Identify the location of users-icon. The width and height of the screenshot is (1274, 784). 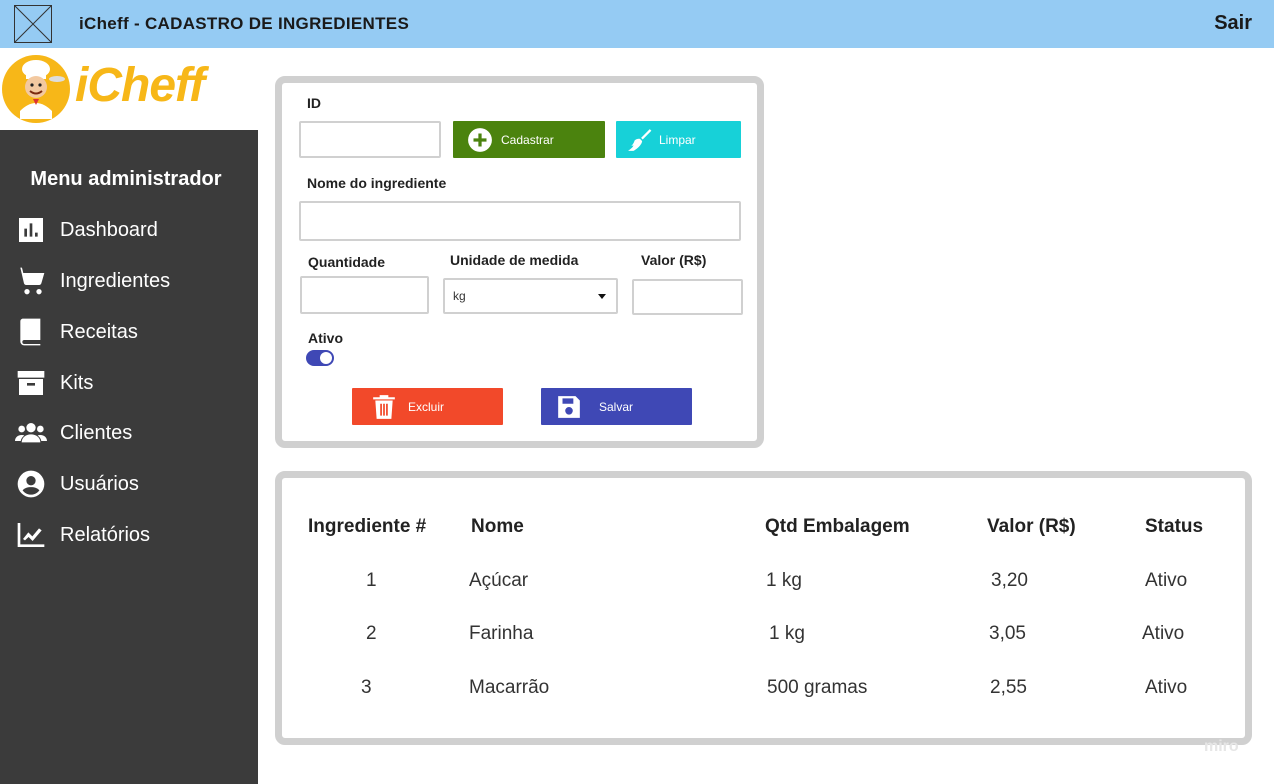
(31, 433).